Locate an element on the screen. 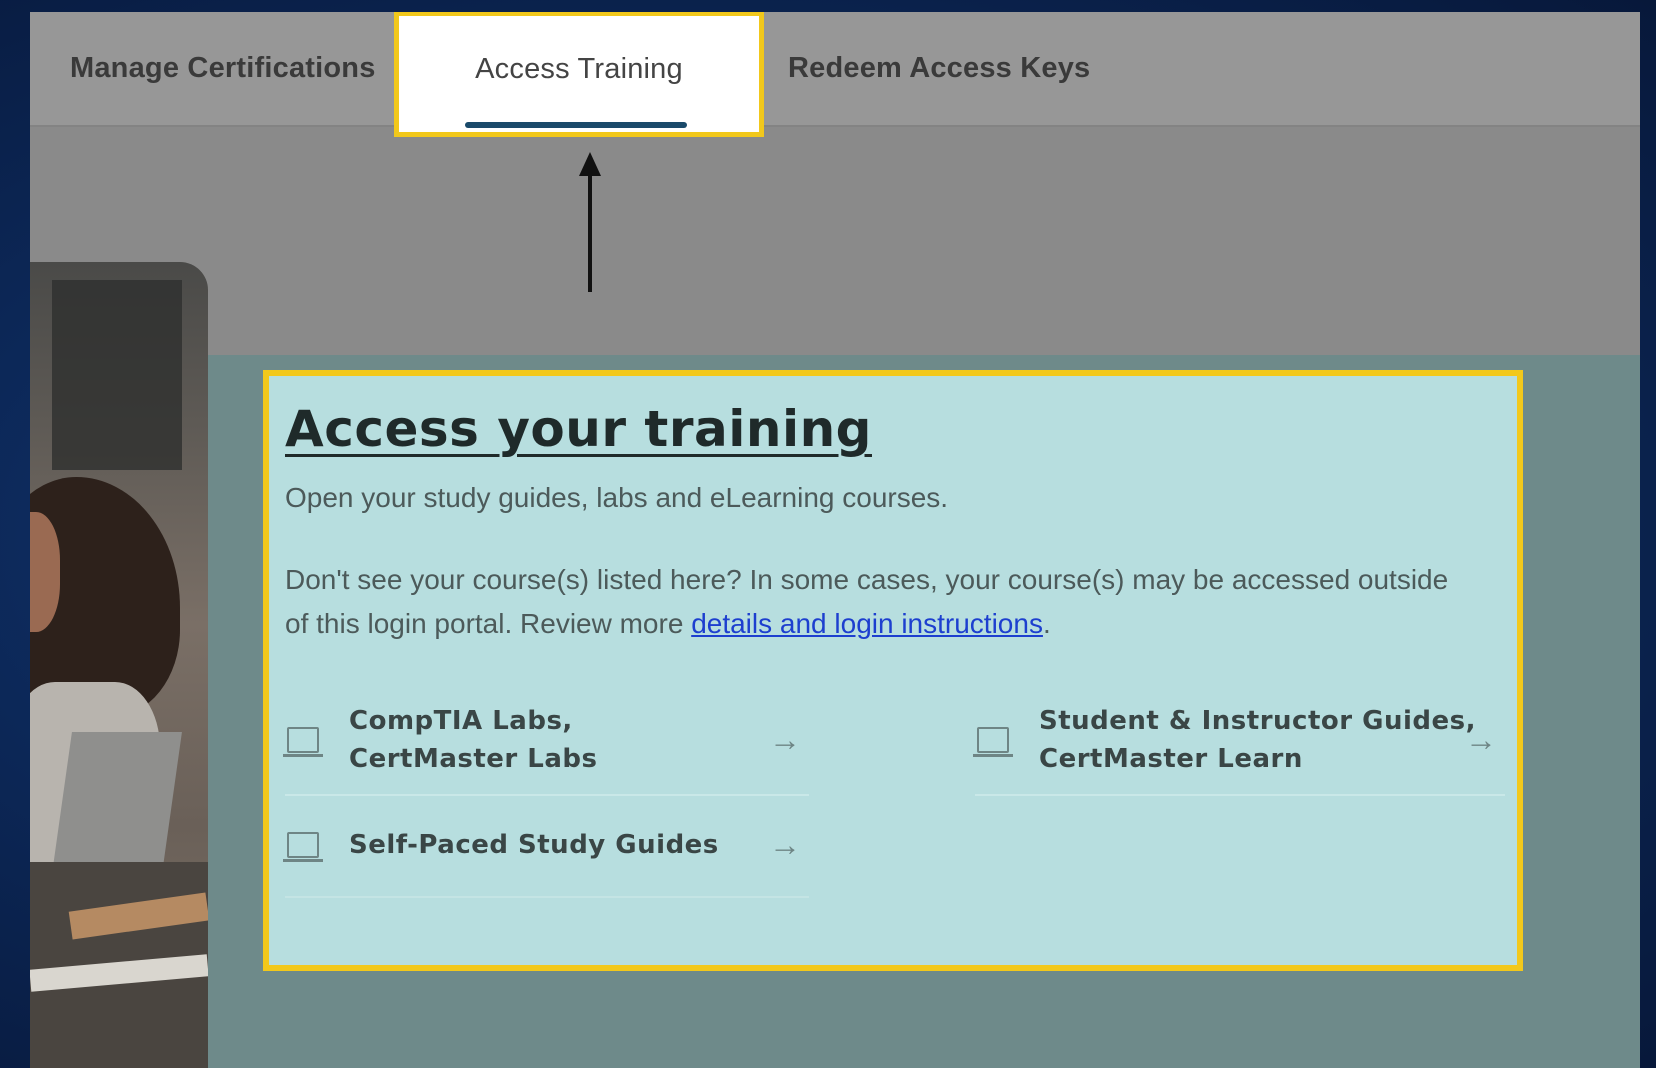 The image size is (1656, 1068). course-label: CompTIA Labs, CertMaster Labs is located at coordinates (473, 740).